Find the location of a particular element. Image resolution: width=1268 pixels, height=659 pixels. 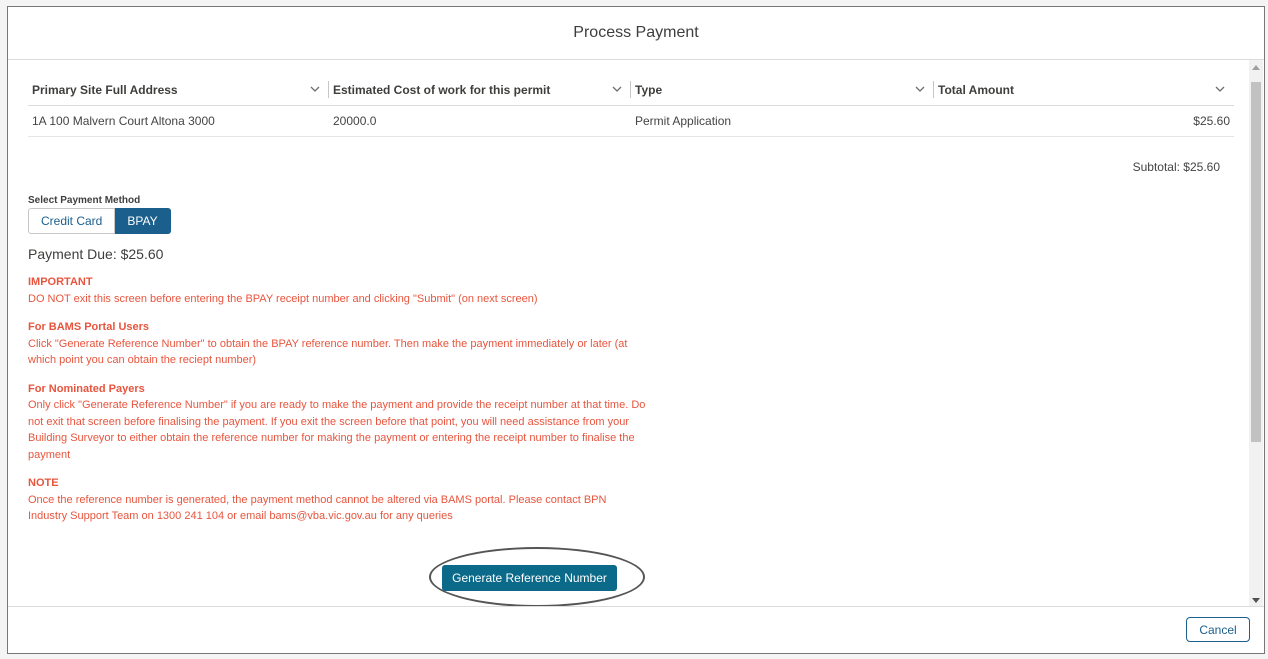

credit-card-option: Credit Card is located at coordinates (72, 221).